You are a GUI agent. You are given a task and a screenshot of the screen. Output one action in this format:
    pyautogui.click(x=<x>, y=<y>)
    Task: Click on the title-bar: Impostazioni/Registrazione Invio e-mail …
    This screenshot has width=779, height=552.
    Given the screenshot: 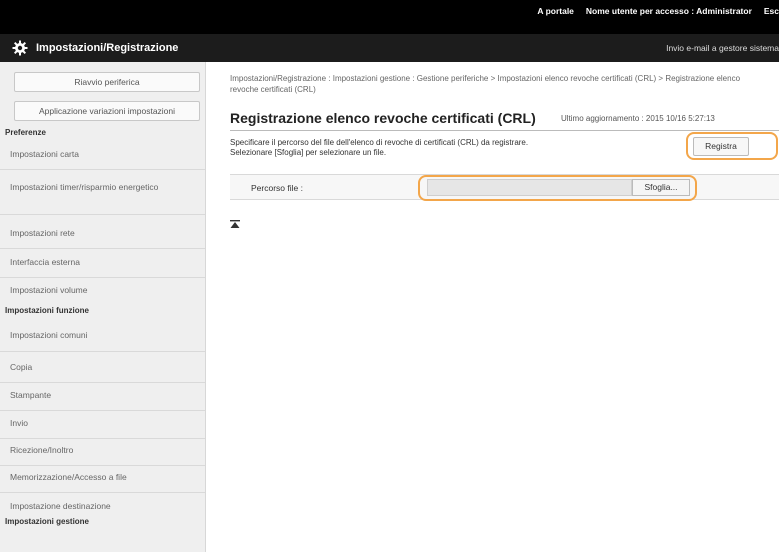 What is the action you would take?
    pyautogui.click(x=389, y=48)
    